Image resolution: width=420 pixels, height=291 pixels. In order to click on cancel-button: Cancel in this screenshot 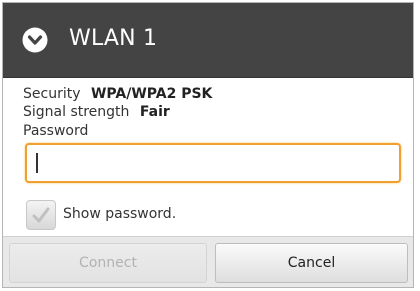, I will do `click(311, 263)`.